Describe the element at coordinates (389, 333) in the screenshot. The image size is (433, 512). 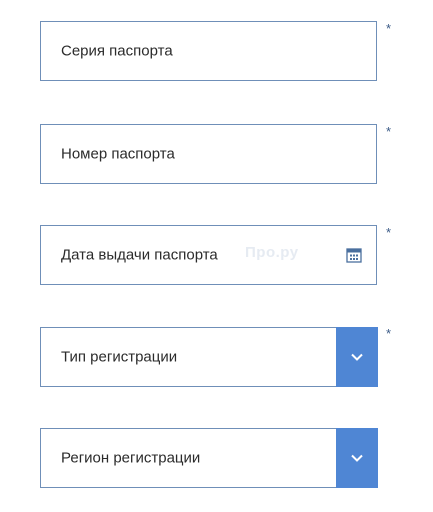
I see `registration-type-required-mark: *` at that location.